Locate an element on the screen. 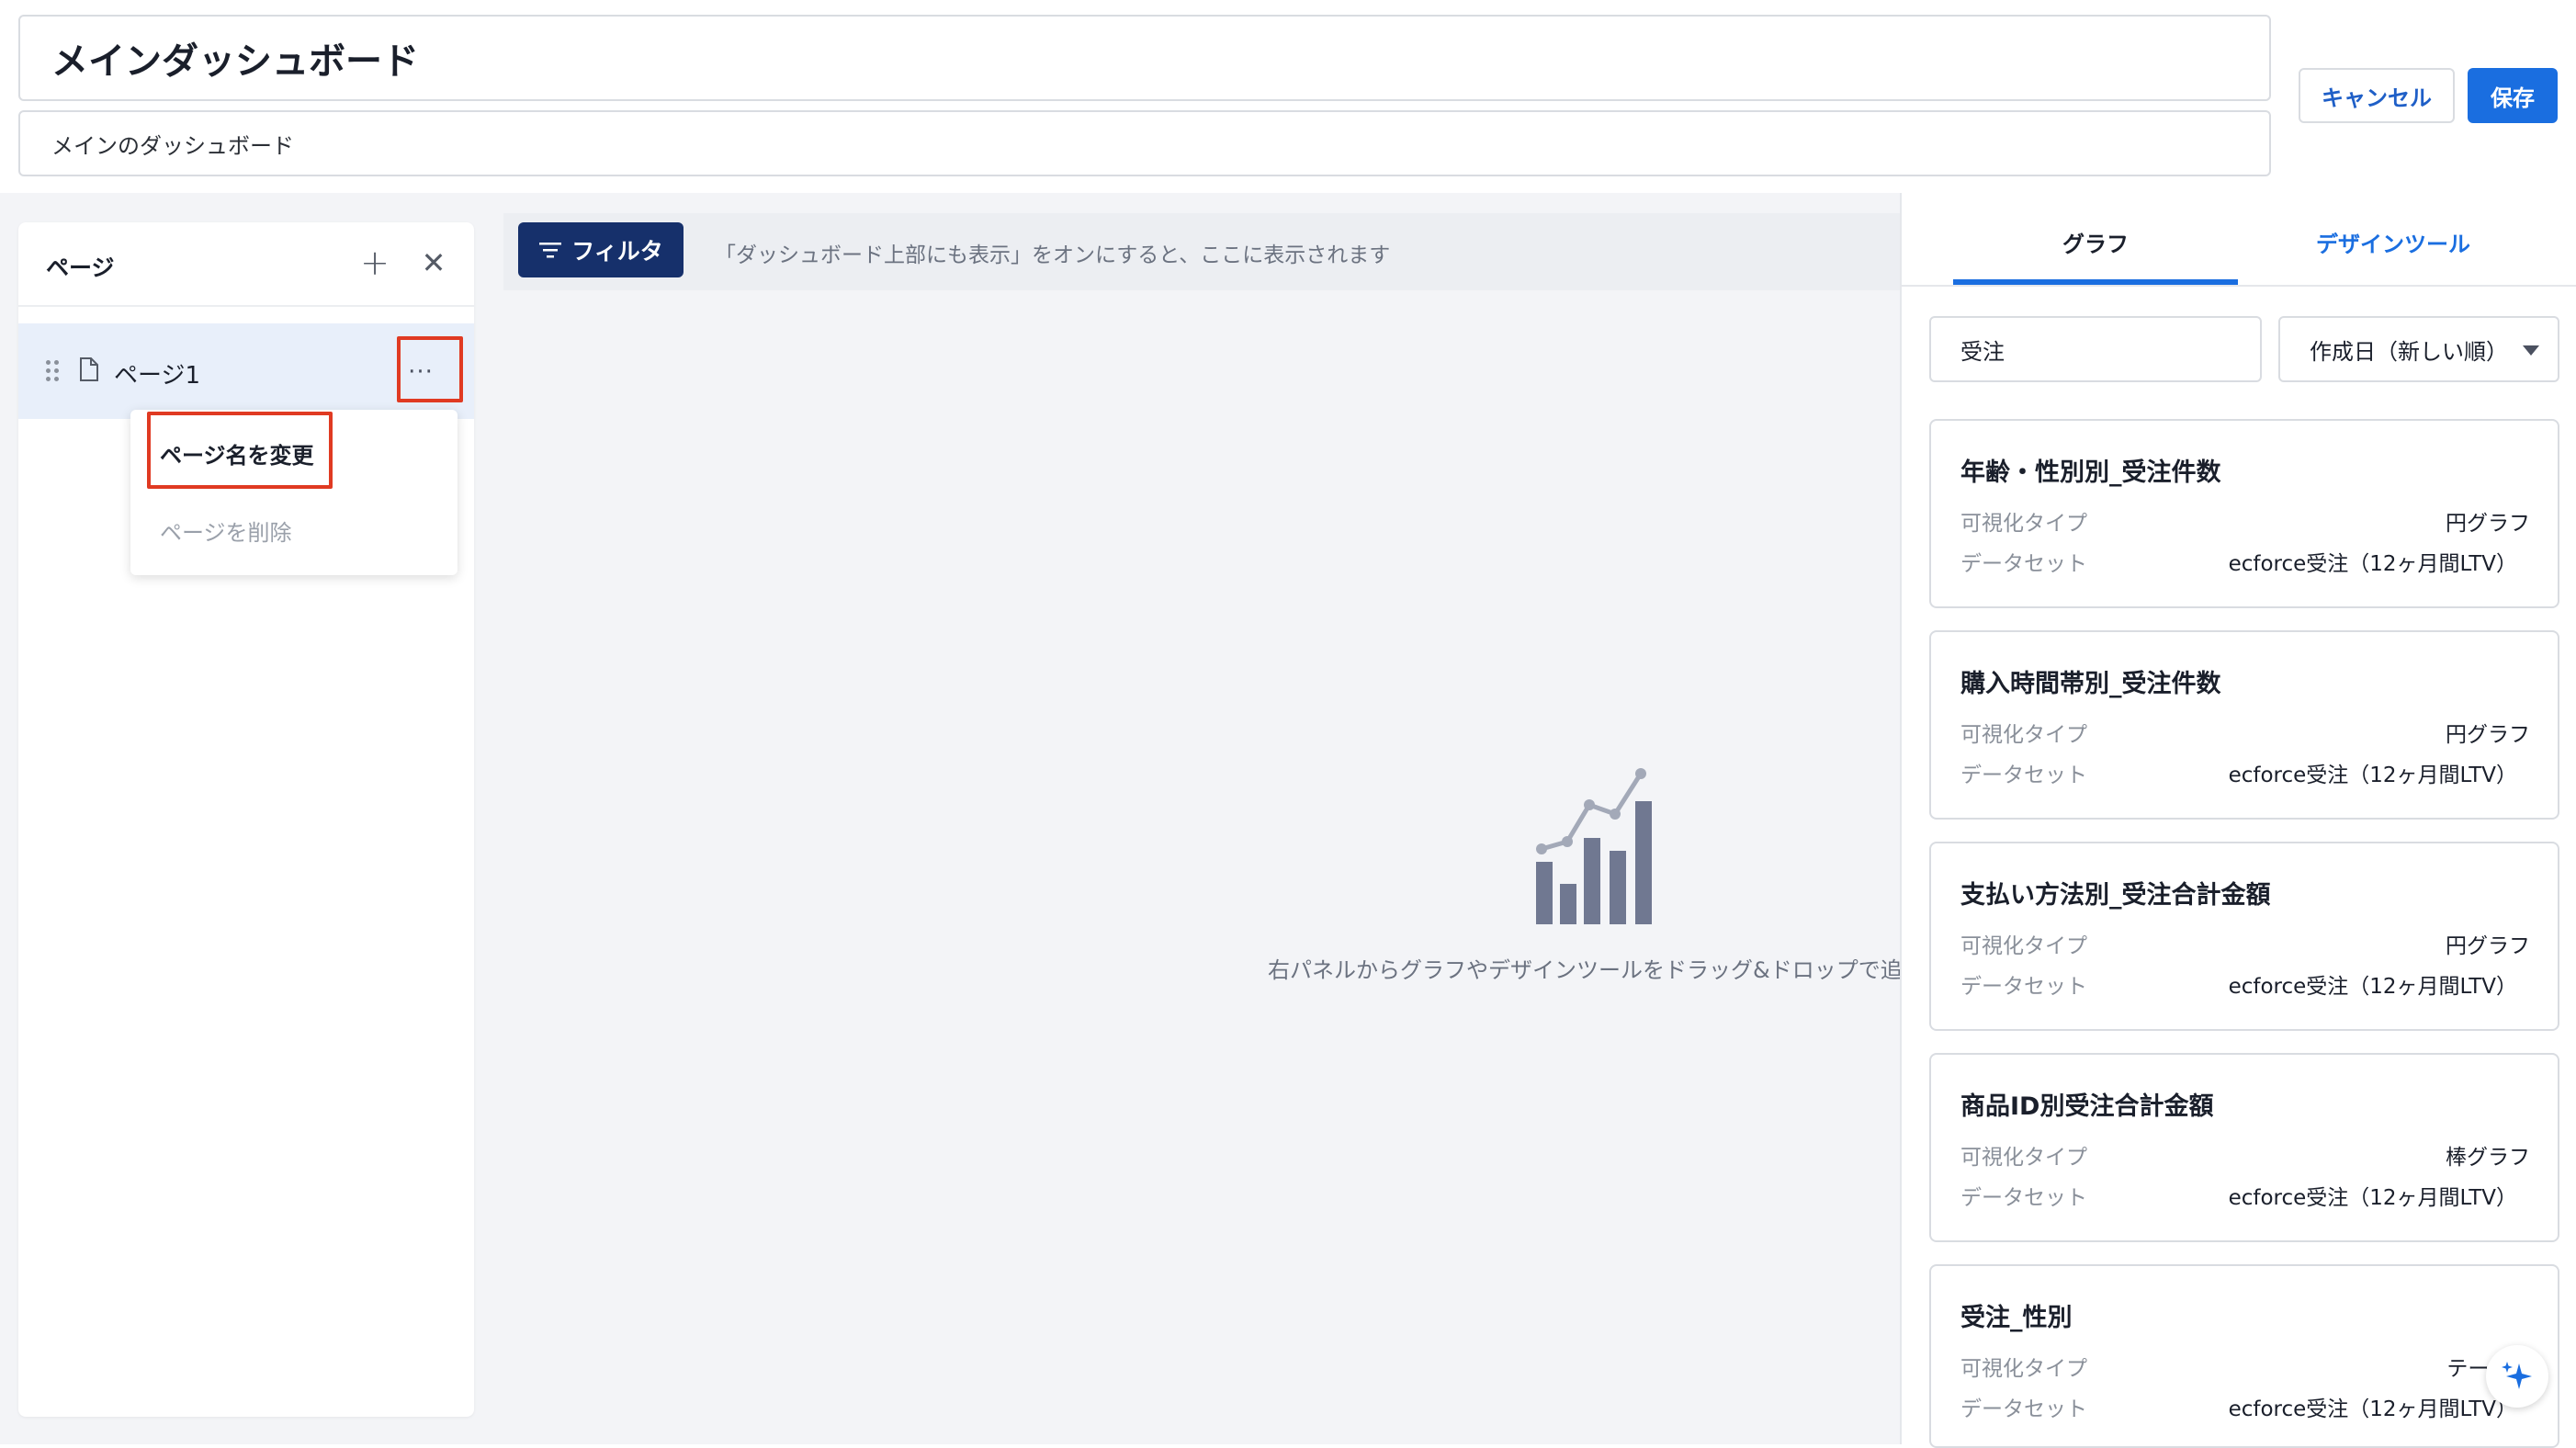  tab-graph: グラフ is located at coordinates (2095, 255).